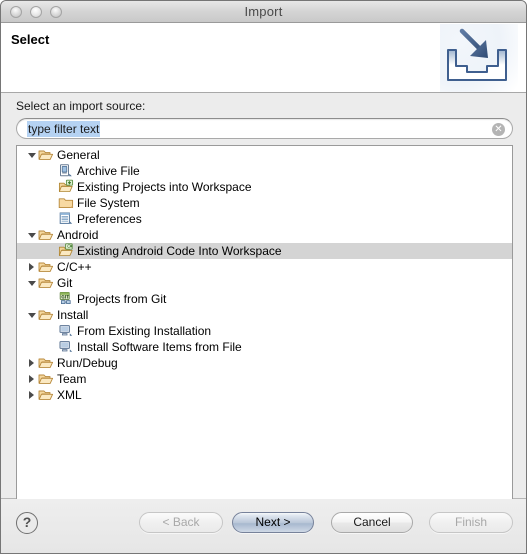  What do you see at coordinates (264, 299) in the screenshot?
I see `tree-row: GIT Projects from Git` at bounding box center [264, 299].